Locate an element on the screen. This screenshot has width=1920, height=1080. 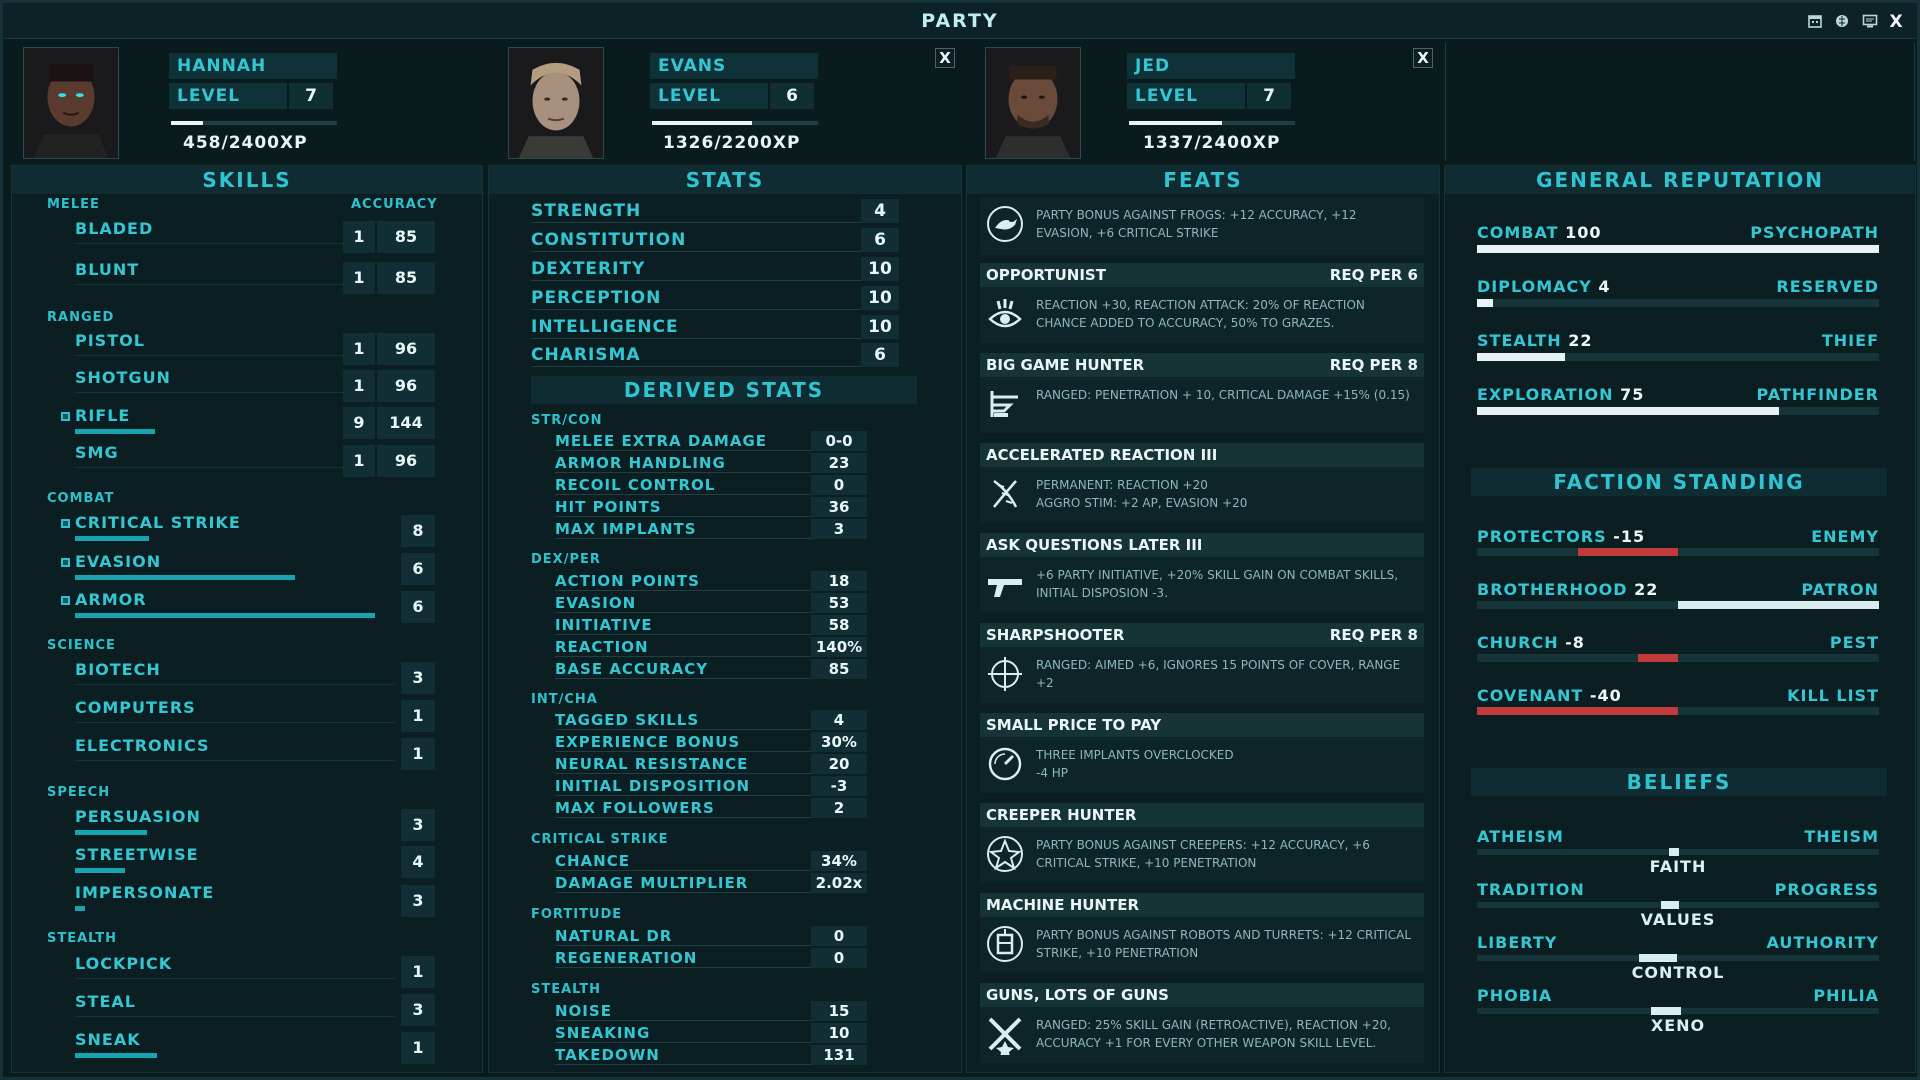
close-icon: X is located at coordinates (1896, 22).